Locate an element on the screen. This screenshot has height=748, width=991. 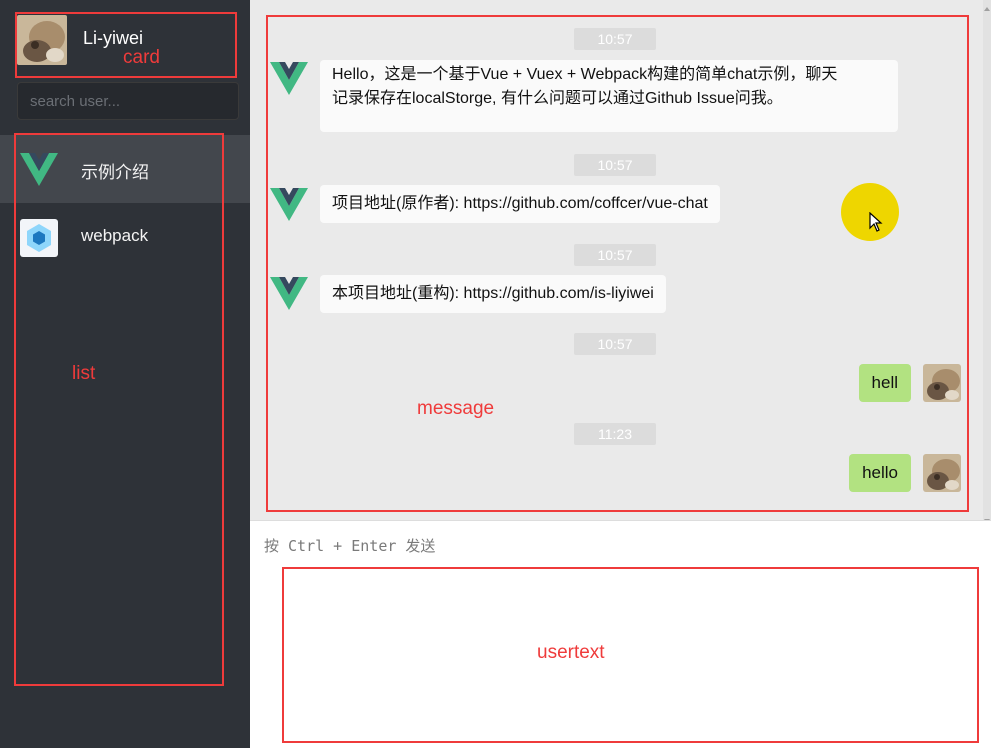
list-item-webpack: webpack is located at coordinates (125, 237).